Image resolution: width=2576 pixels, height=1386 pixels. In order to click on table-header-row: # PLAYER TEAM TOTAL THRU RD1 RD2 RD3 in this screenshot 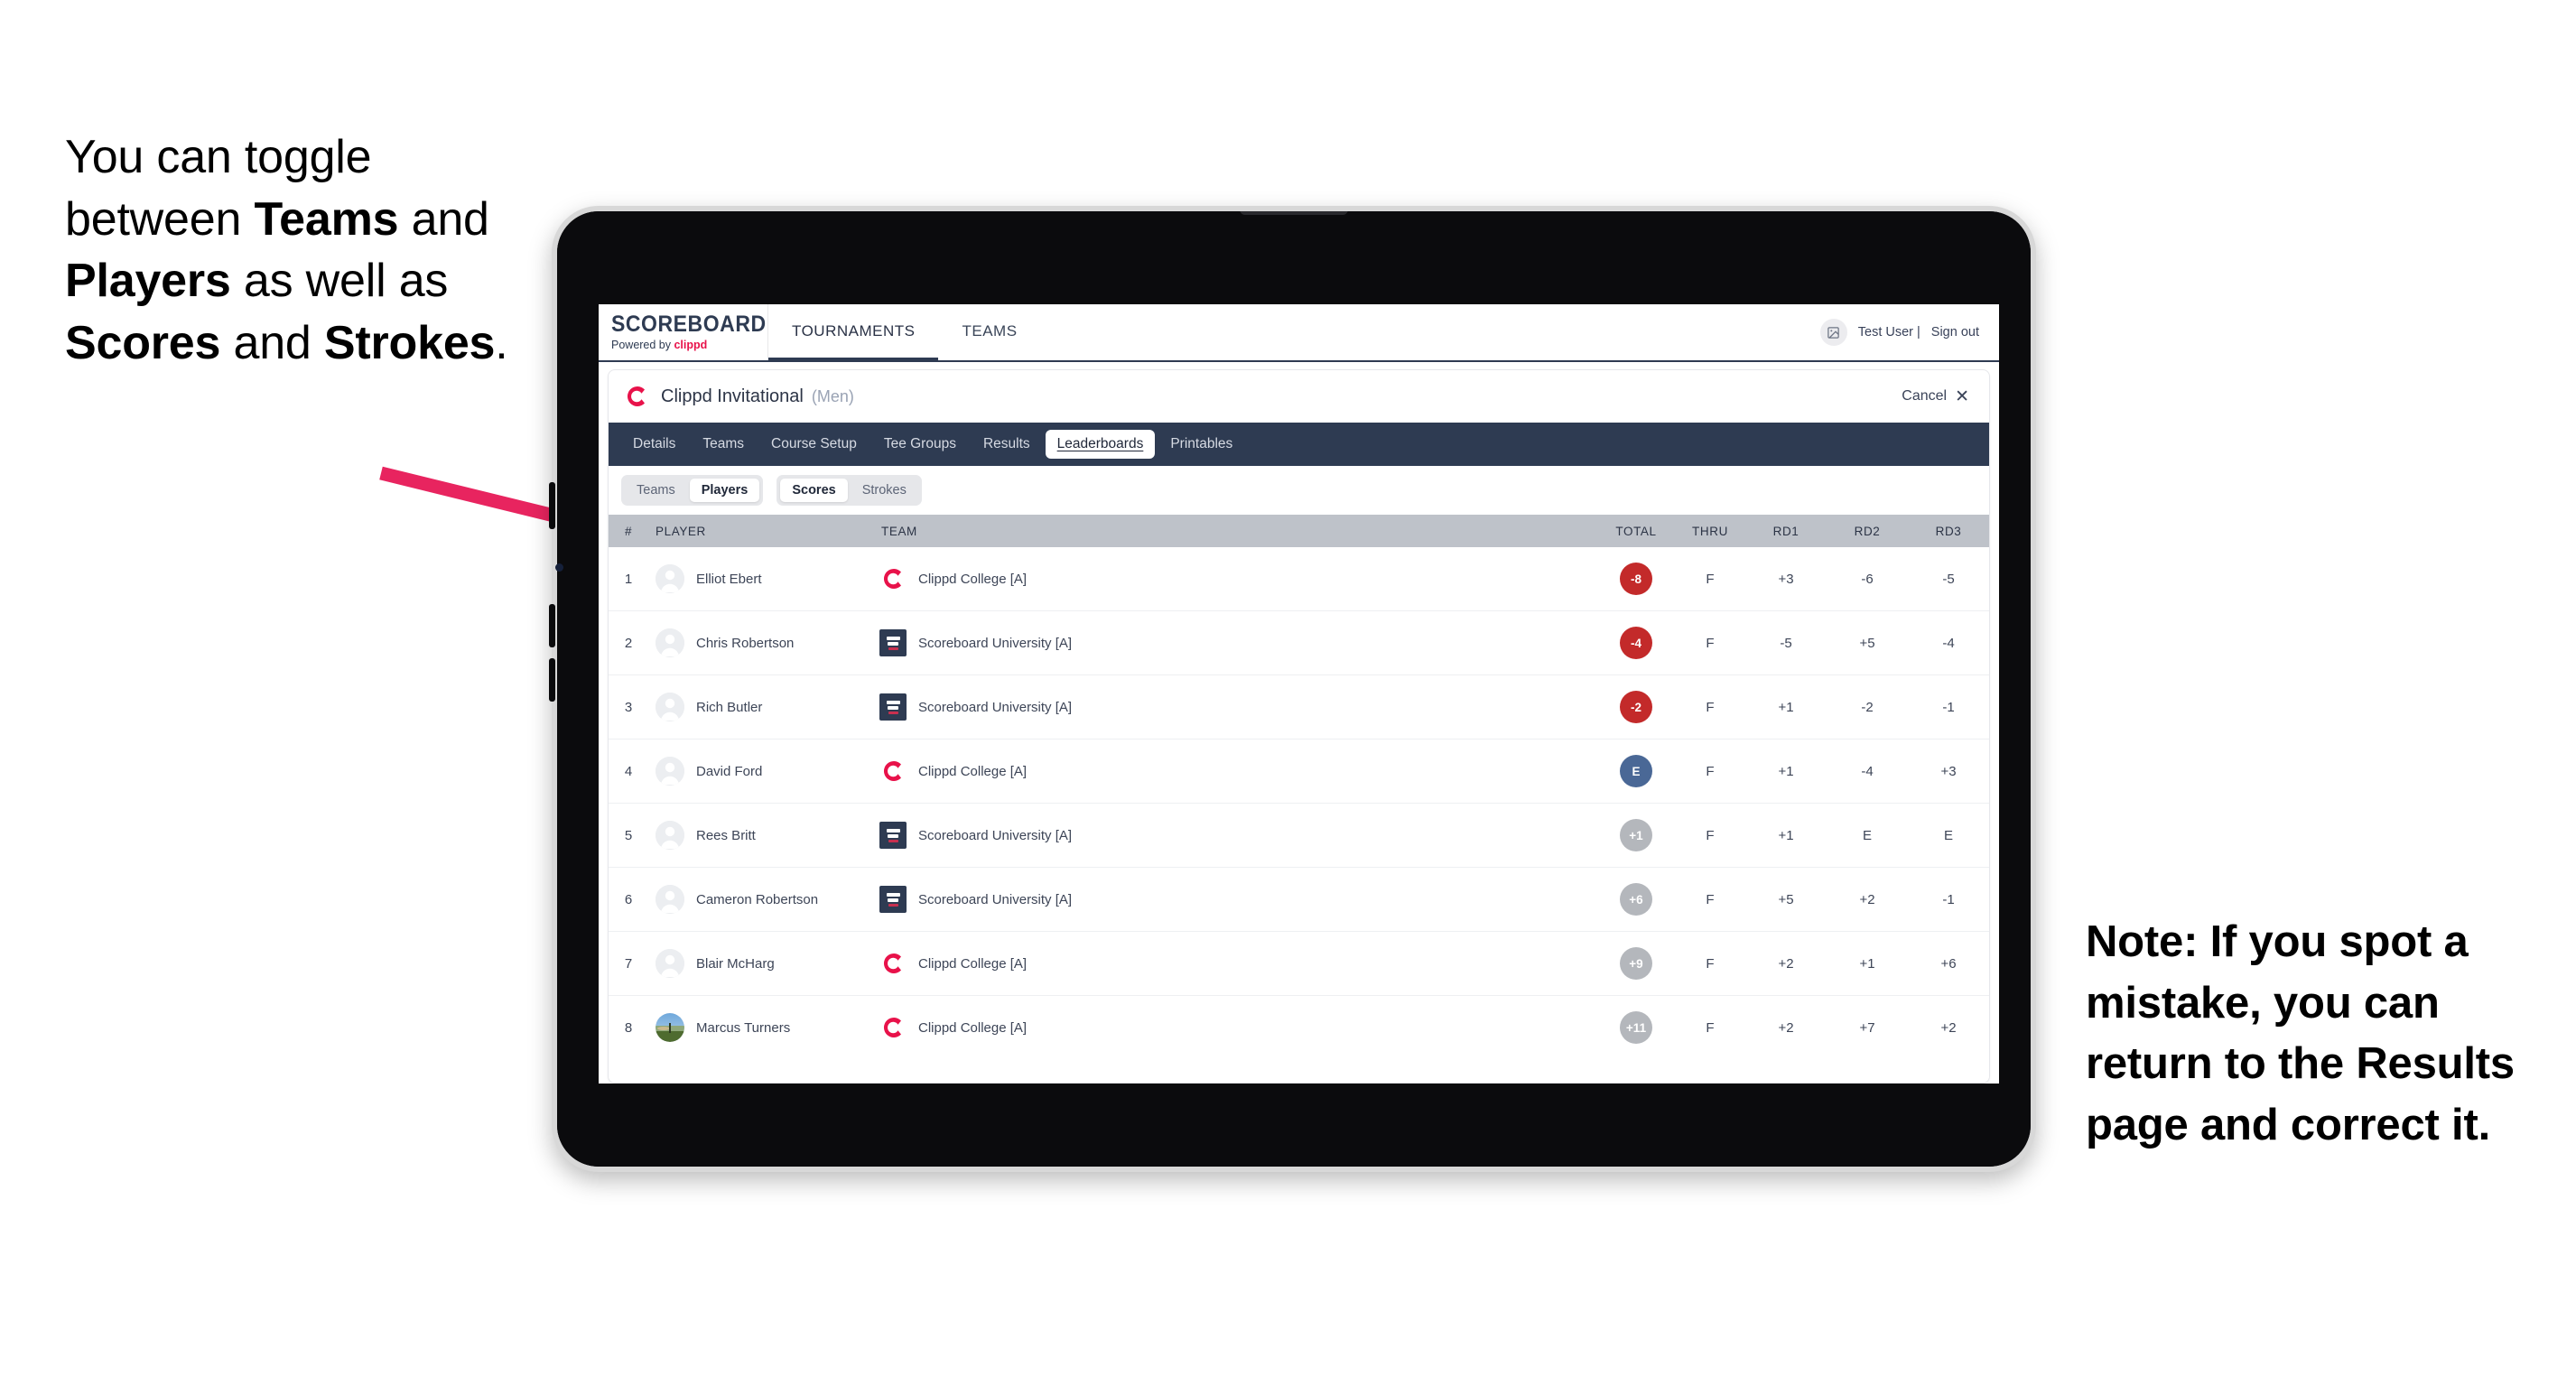, I will do `click(1299, 531)`.